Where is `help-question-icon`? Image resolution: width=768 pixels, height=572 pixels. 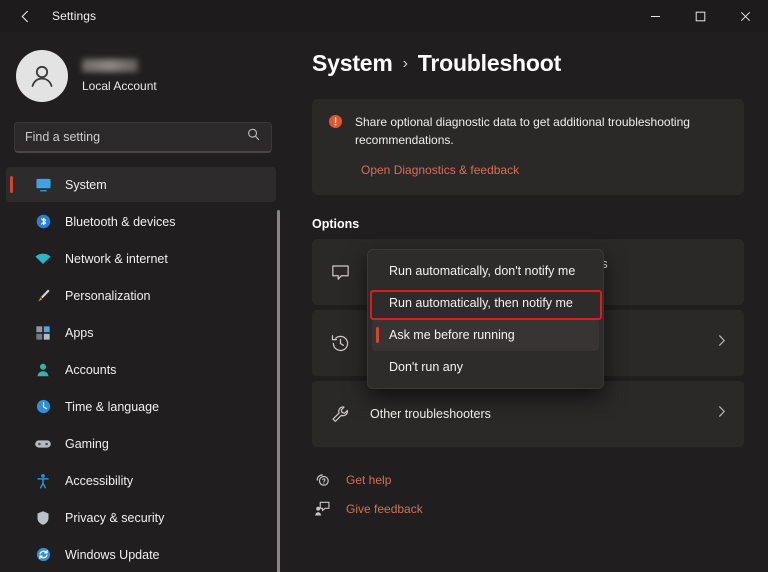 help-question-icon is located at coordinates (322, 479).